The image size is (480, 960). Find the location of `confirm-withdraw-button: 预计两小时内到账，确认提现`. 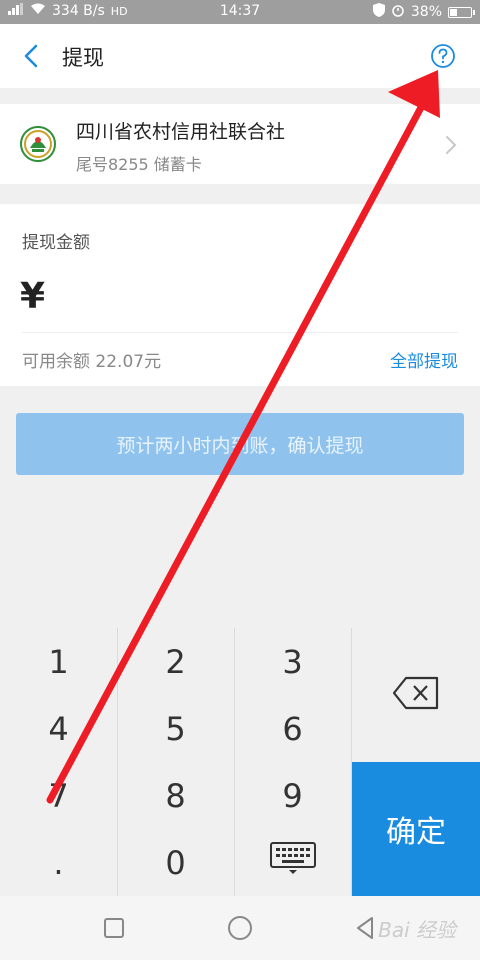

confirm-withdraw-button: 预计两小时内到账，确认提现 is located at coordinates (240, 444).